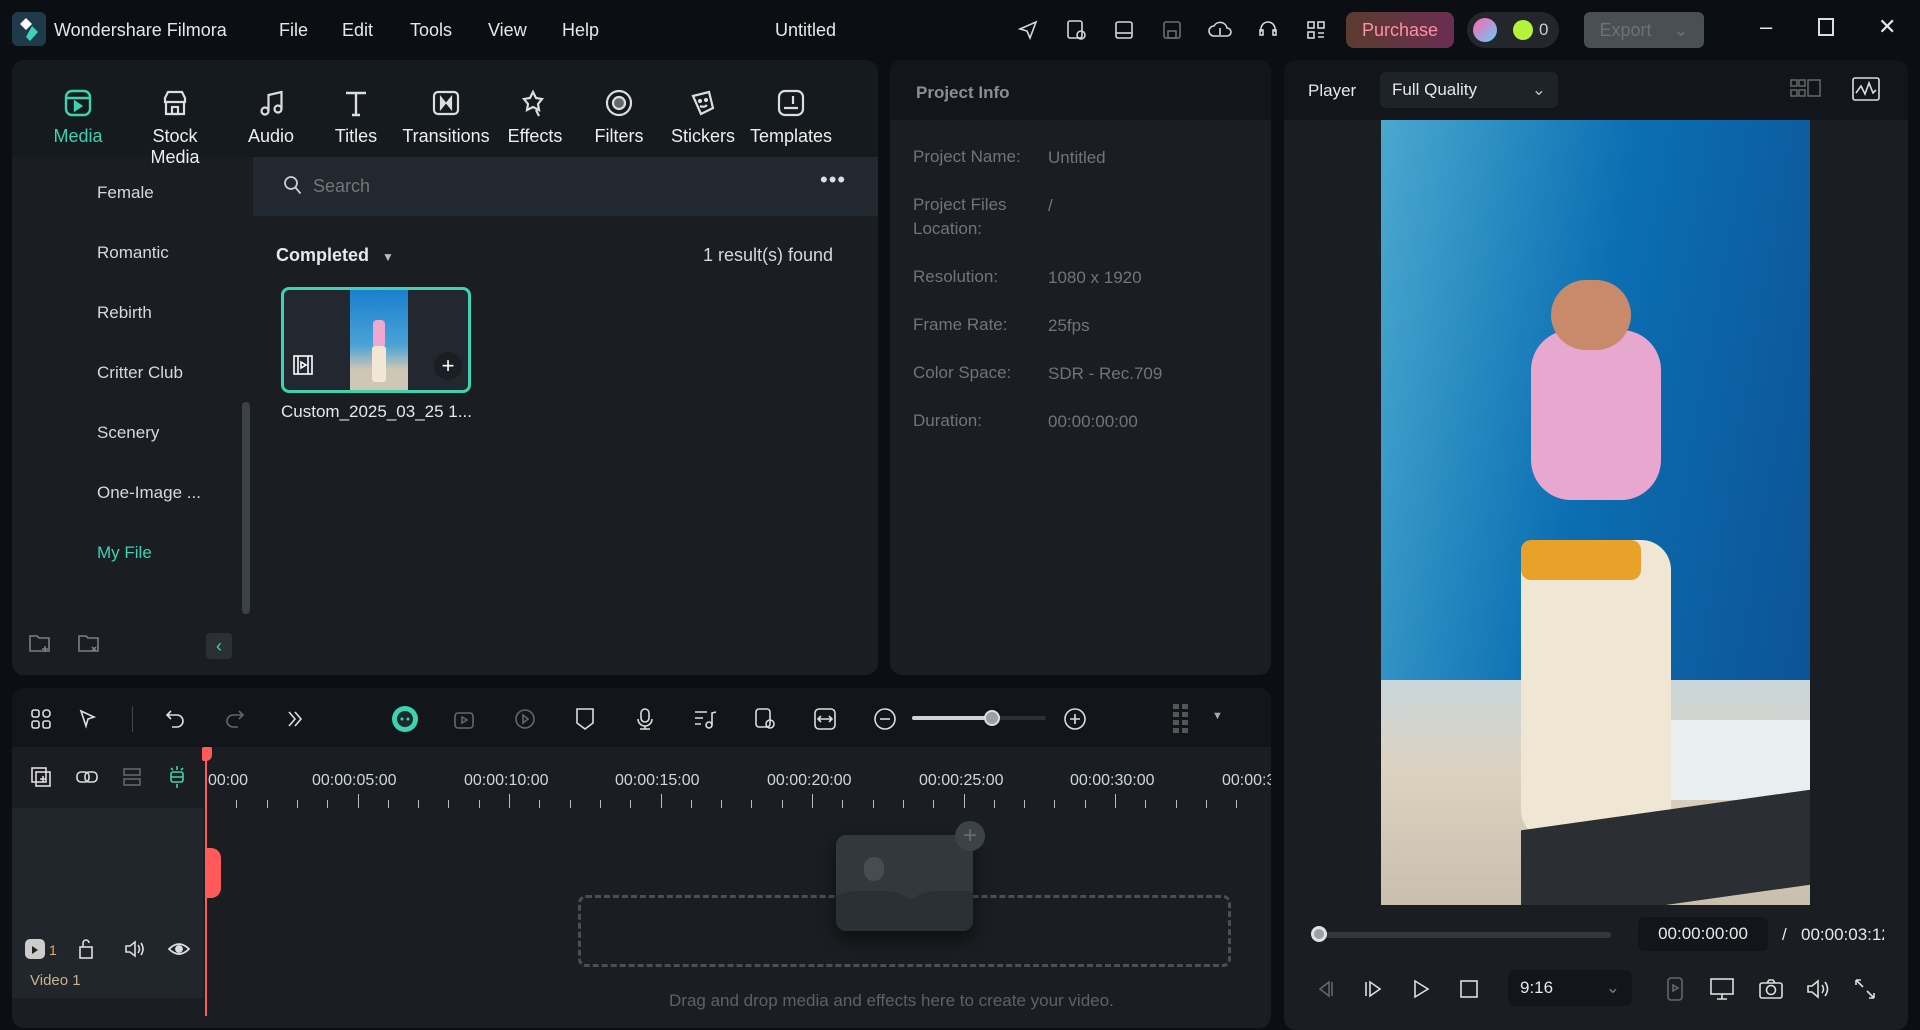  Describe the element at coordinates (1373, 989) in the screenshot. I see `next-frame-icon` at that location.